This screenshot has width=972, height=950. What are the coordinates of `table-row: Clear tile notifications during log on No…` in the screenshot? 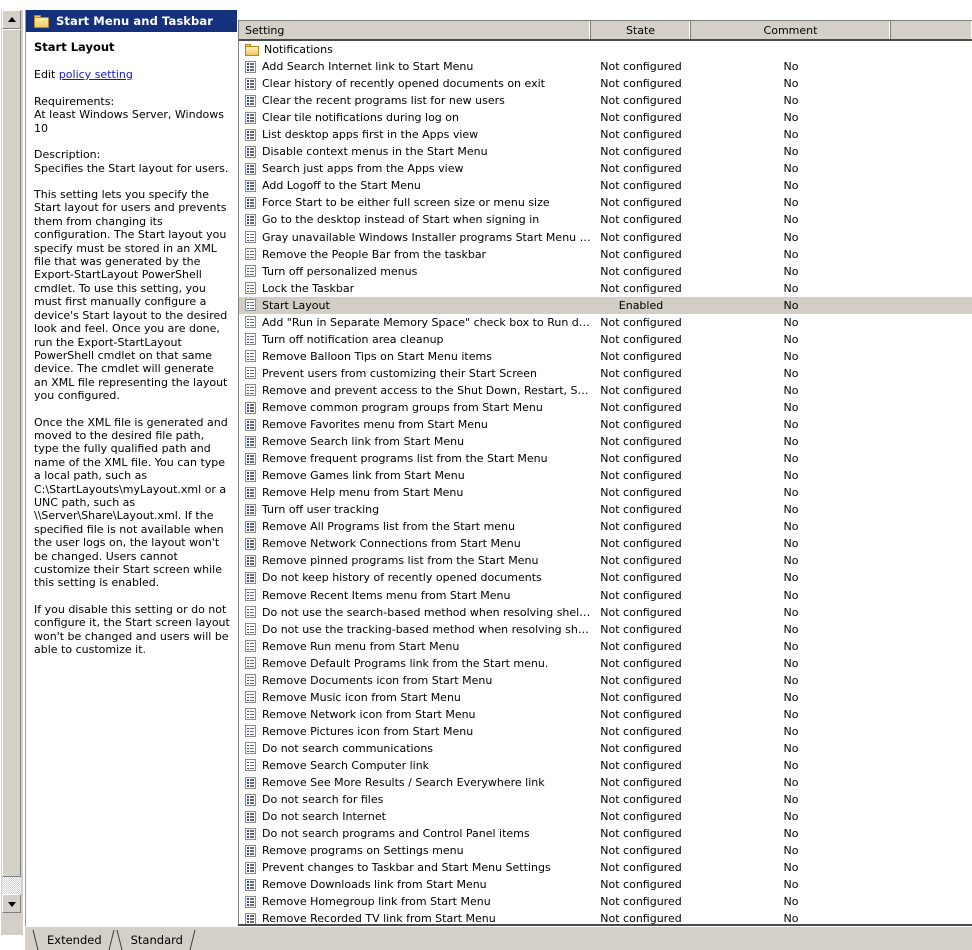 It's located at (605, 117).